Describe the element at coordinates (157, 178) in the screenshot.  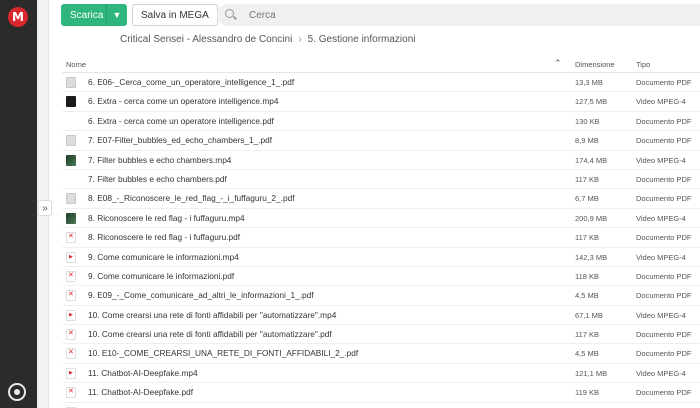
I see `file-name: 7. Filter bubbles e echo chambers.pdf` at that location.